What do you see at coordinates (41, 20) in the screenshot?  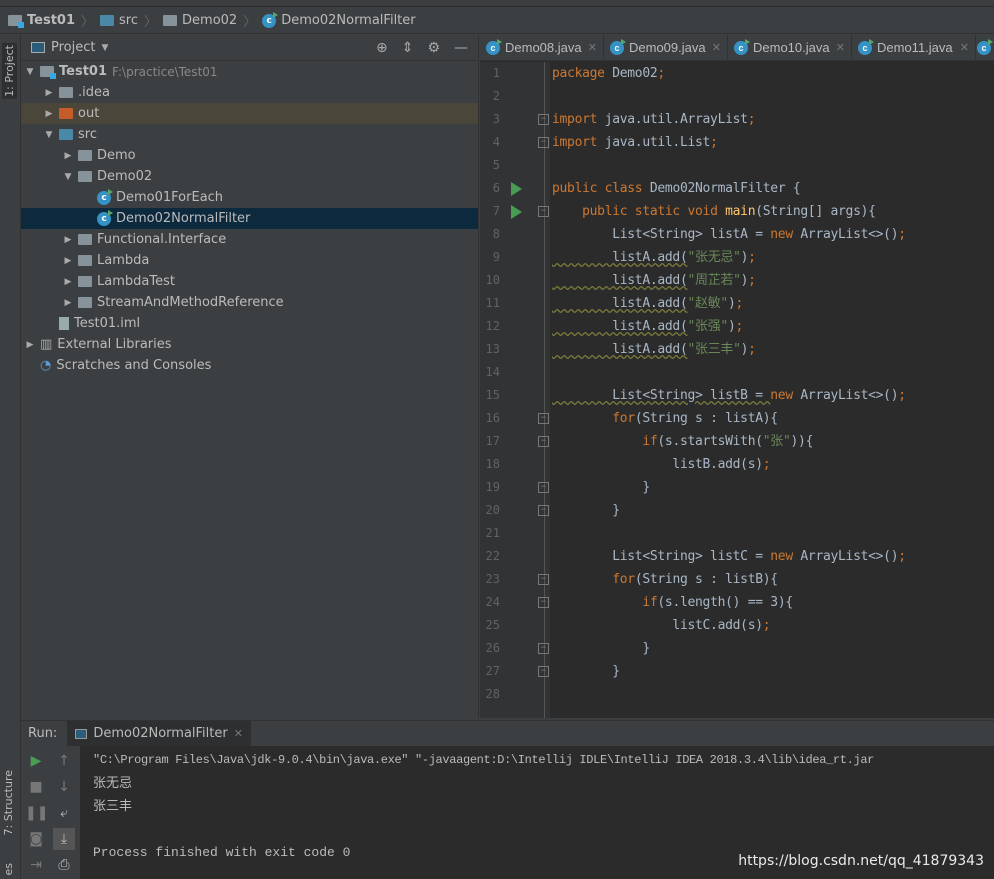 I see `breadcrumb-project: Test01` at bounding box center [41, 20].